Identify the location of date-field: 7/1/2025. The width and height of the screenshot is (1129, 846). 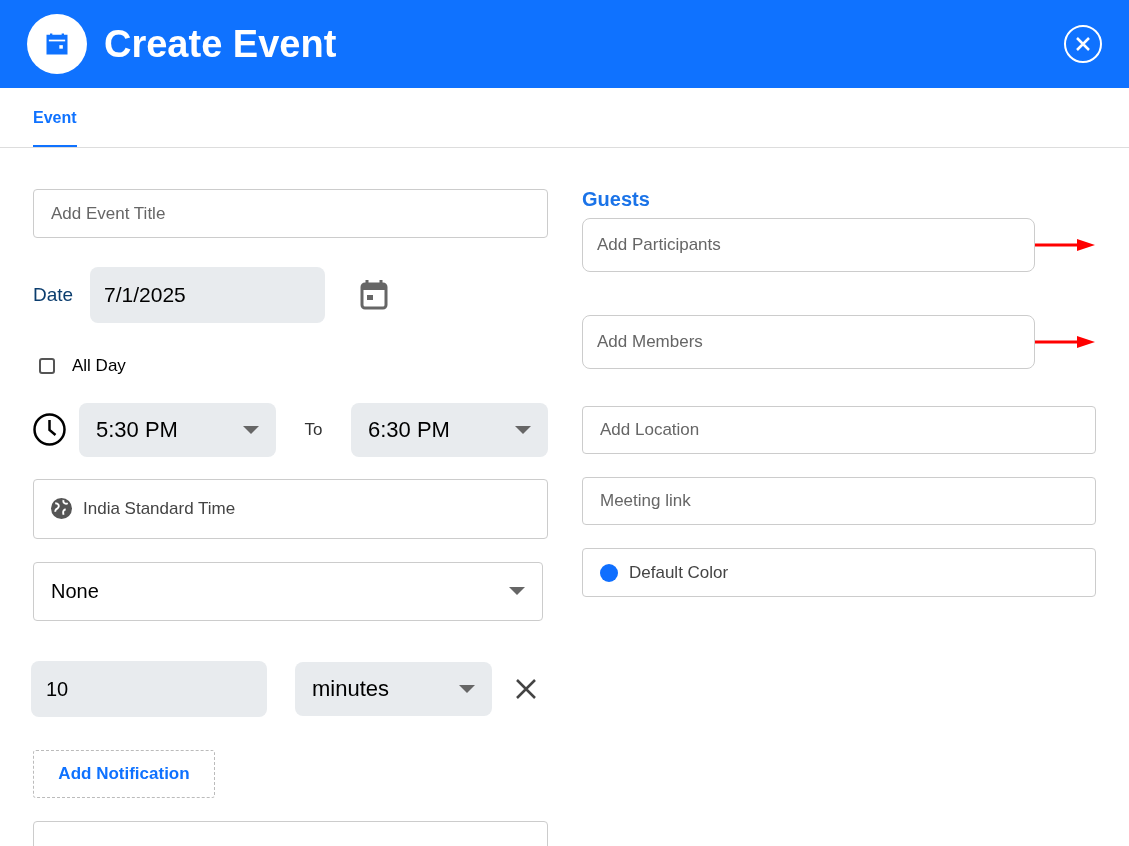
(207, 295).